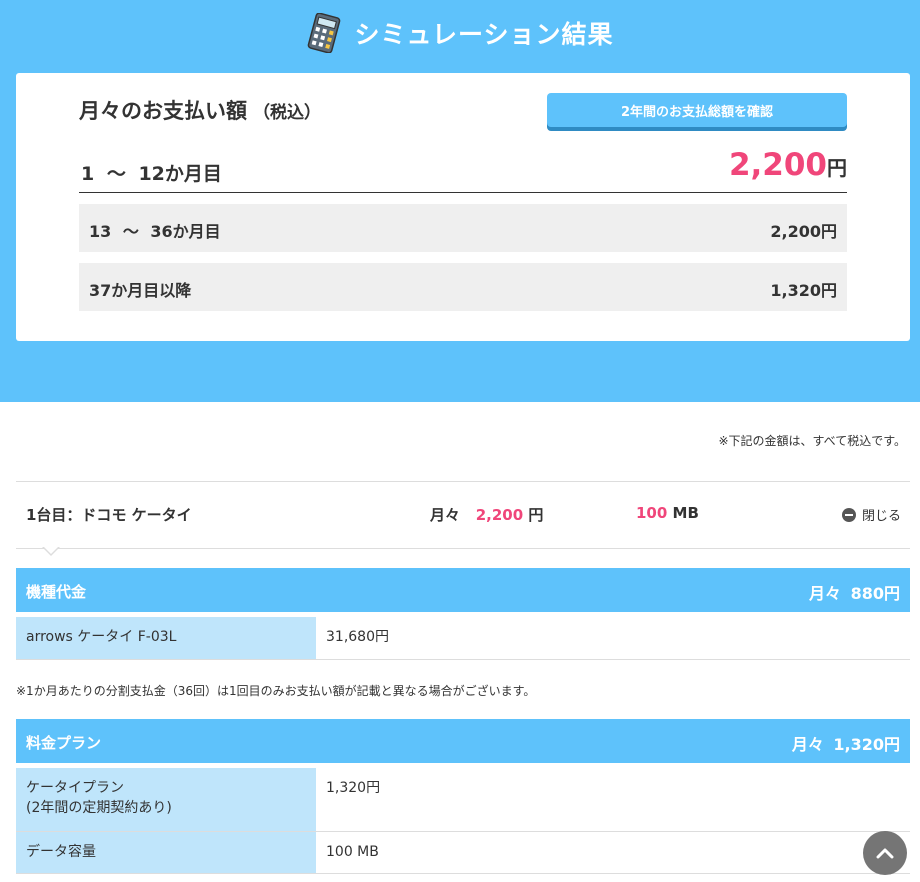 Image resolution: width=920 pixels, height=882 pixels. What do you see at coordinates (849, 514) in the screenshot?
I see `minus-circle-icon` at bounding box center [849, 514].